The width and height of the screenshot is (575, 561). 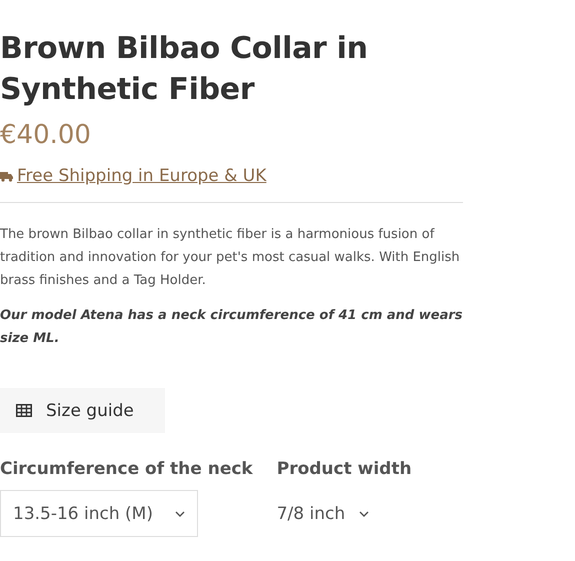 I want to click on product-price: €40.00, so click(x=46, y=135).